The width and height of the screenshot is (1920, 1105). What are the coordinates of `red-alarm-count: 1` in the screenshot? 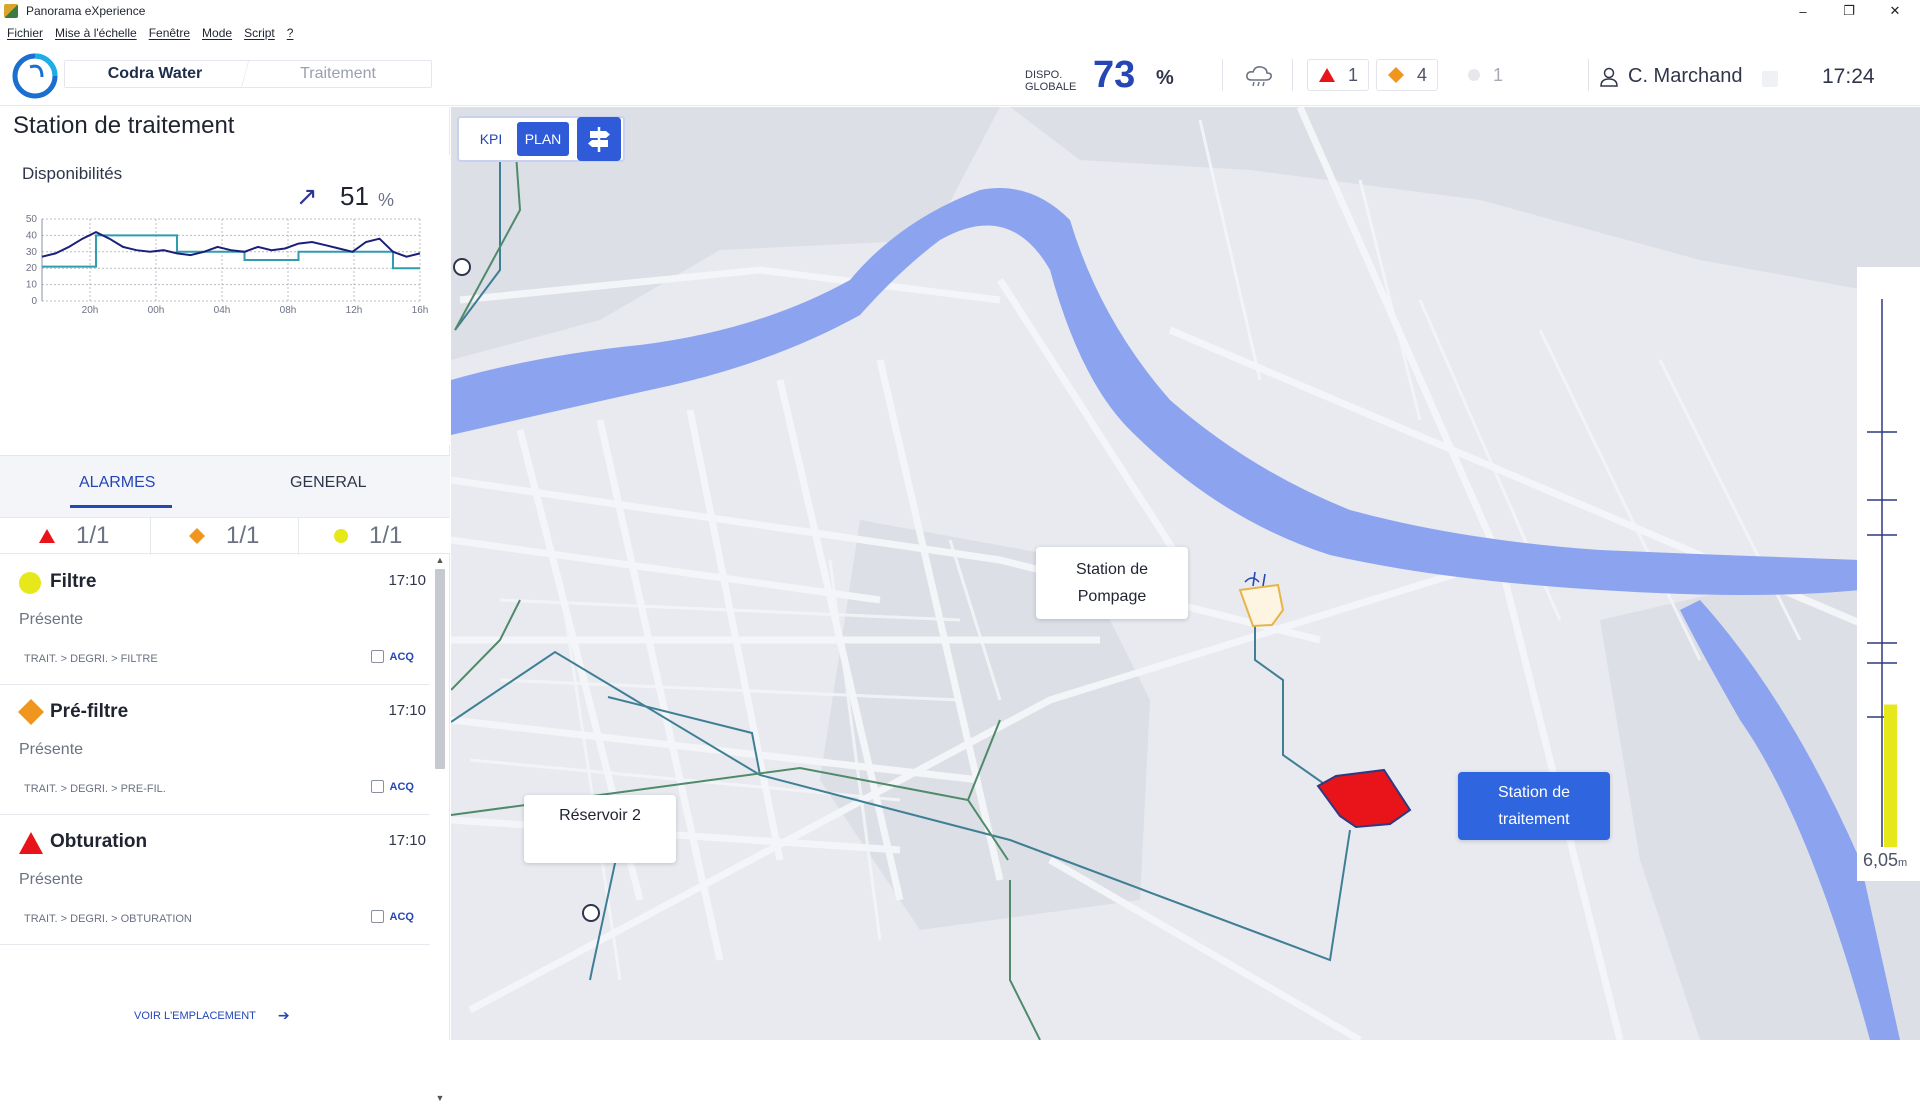 It's located at (1338, 75).